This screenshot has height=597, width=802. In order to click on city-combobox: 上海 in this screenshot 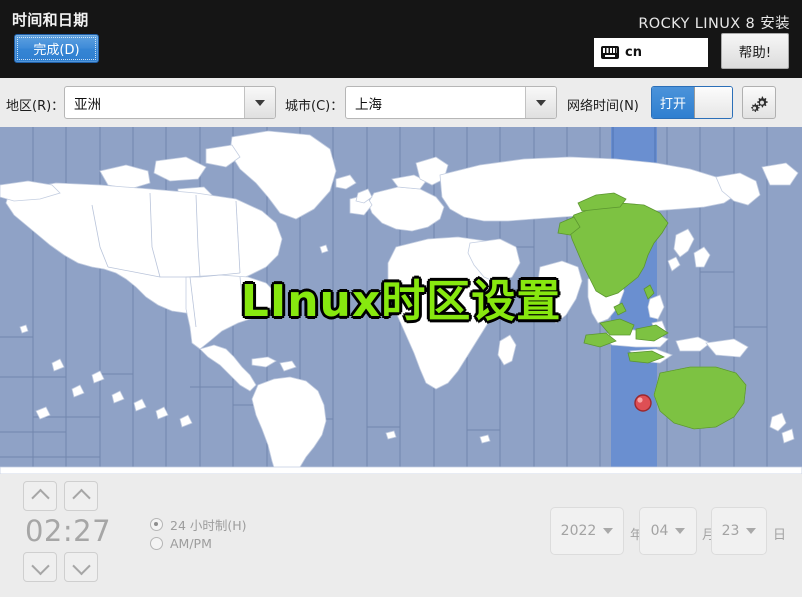, I will do `click(451, 102)`.